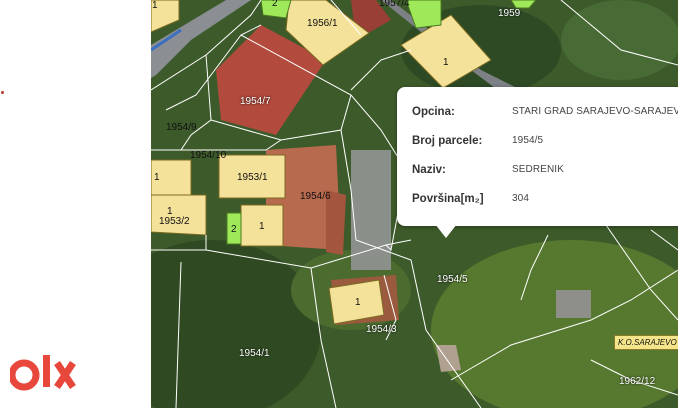  Describe the element at coordinates (394, 4) in the screenshot. I see `parcel-label: 1957/4` at that location.